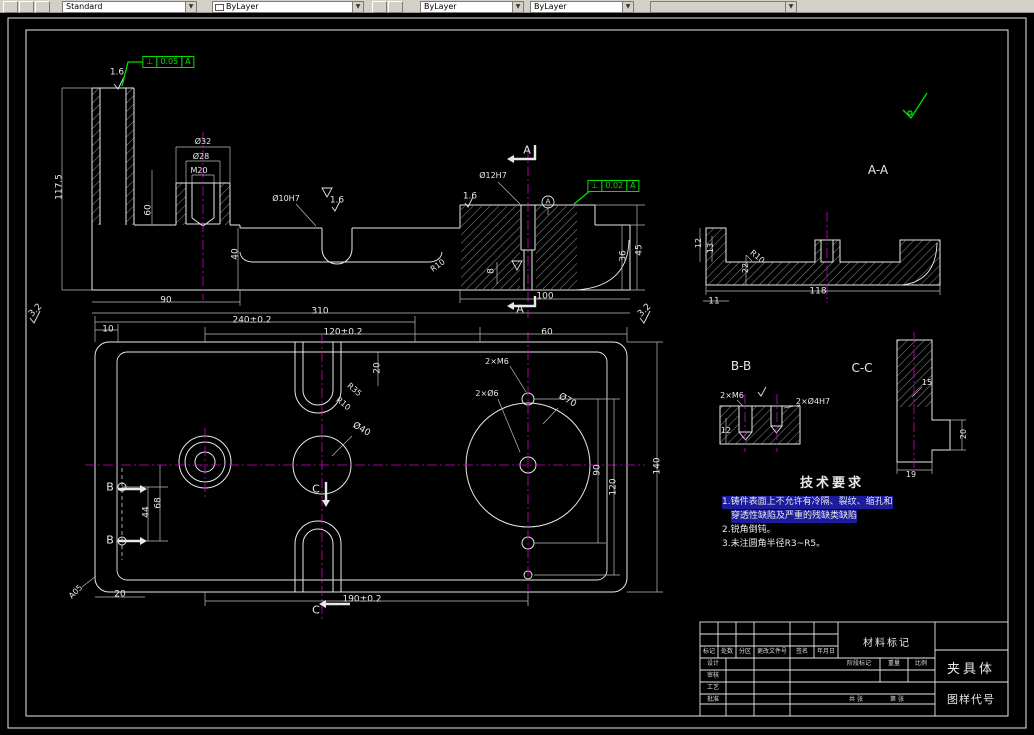 Image resolution: width=1034 pixels, height=735 pixels. Describe the element at coordinates (84, 6) in the screenshot. I see `text-style-value: Standard` at that location.